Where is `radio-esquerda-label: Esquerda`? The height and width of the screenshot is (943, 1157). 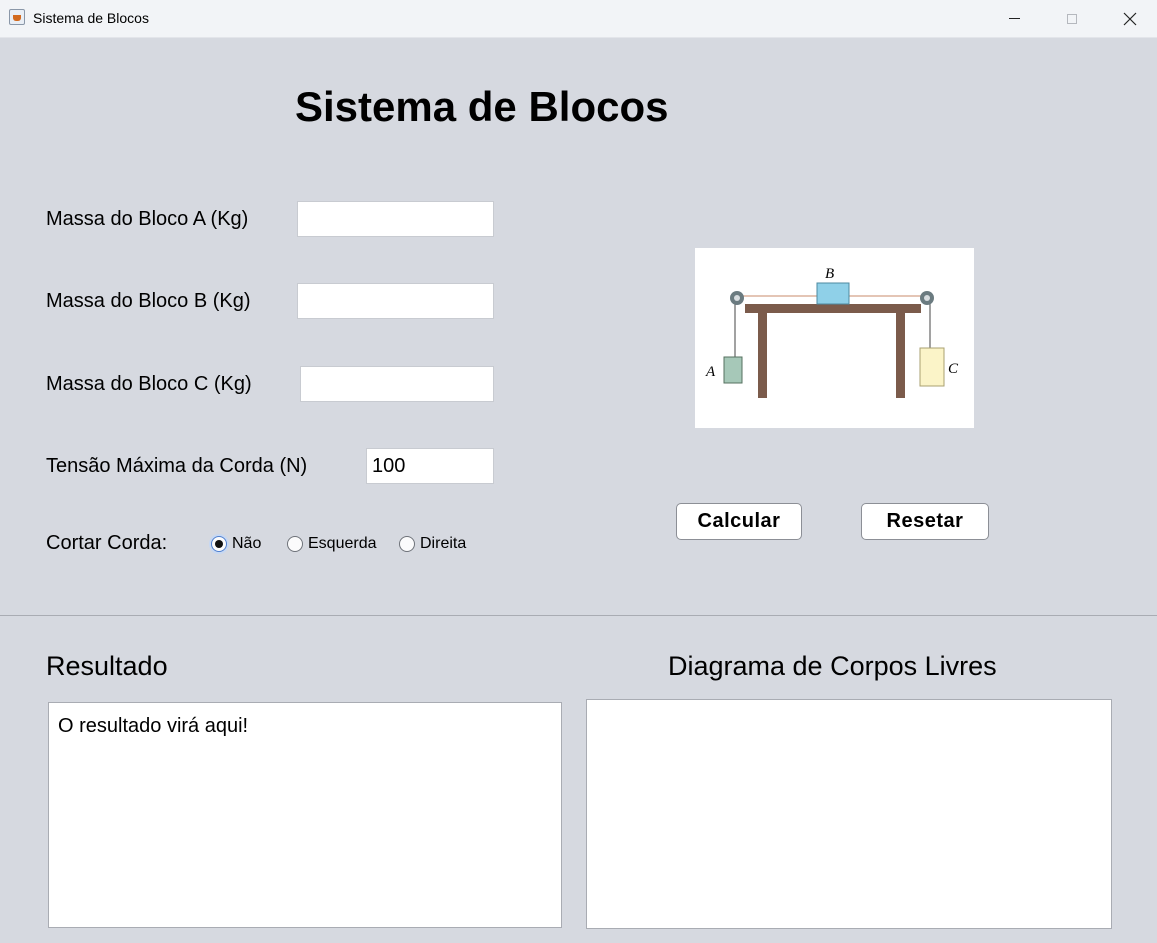 radio-esquerda-label: Esquerda is located at coordinates (342, 543).